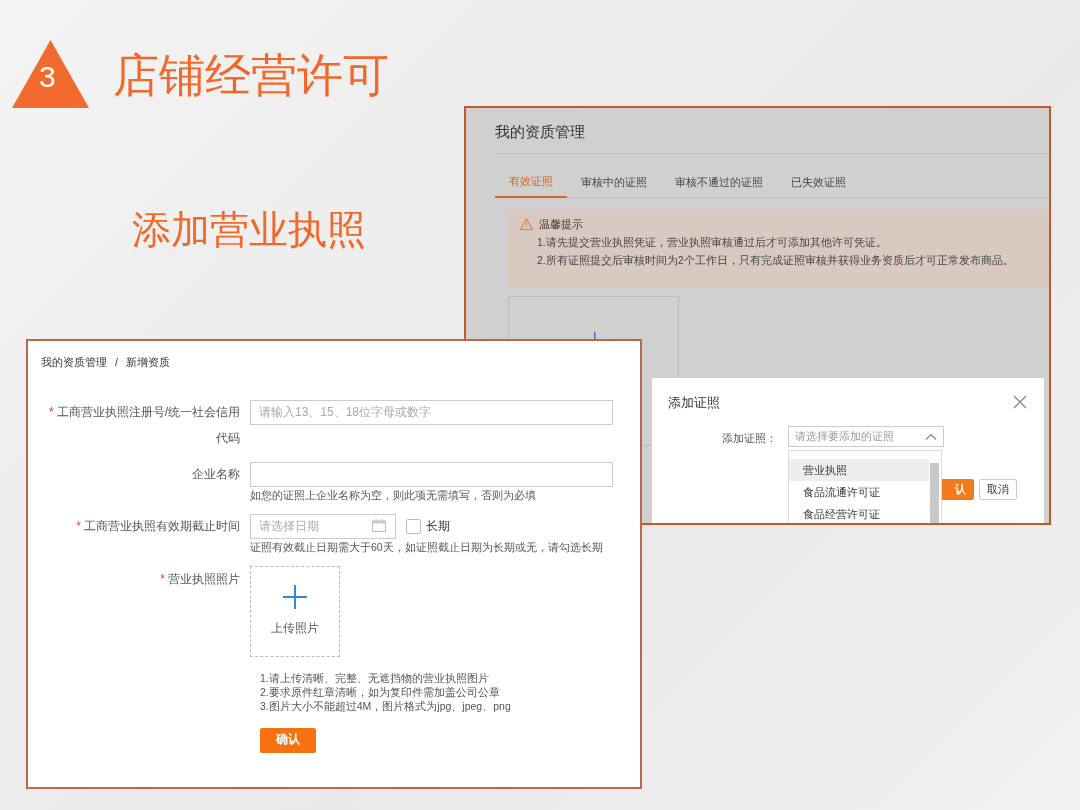 The image size is (1080, 810). I want to click on checkbox-label: 长期, so click(438, 526).